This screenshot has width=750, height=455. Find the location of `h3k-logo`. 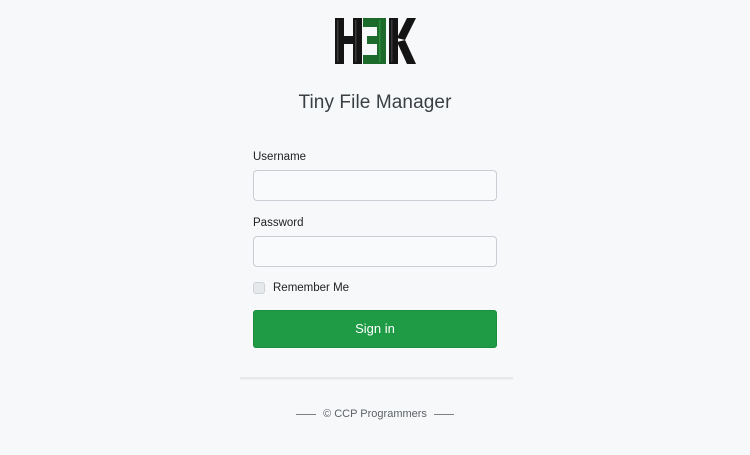

h3k-logo is located at coordinates (375, 41).